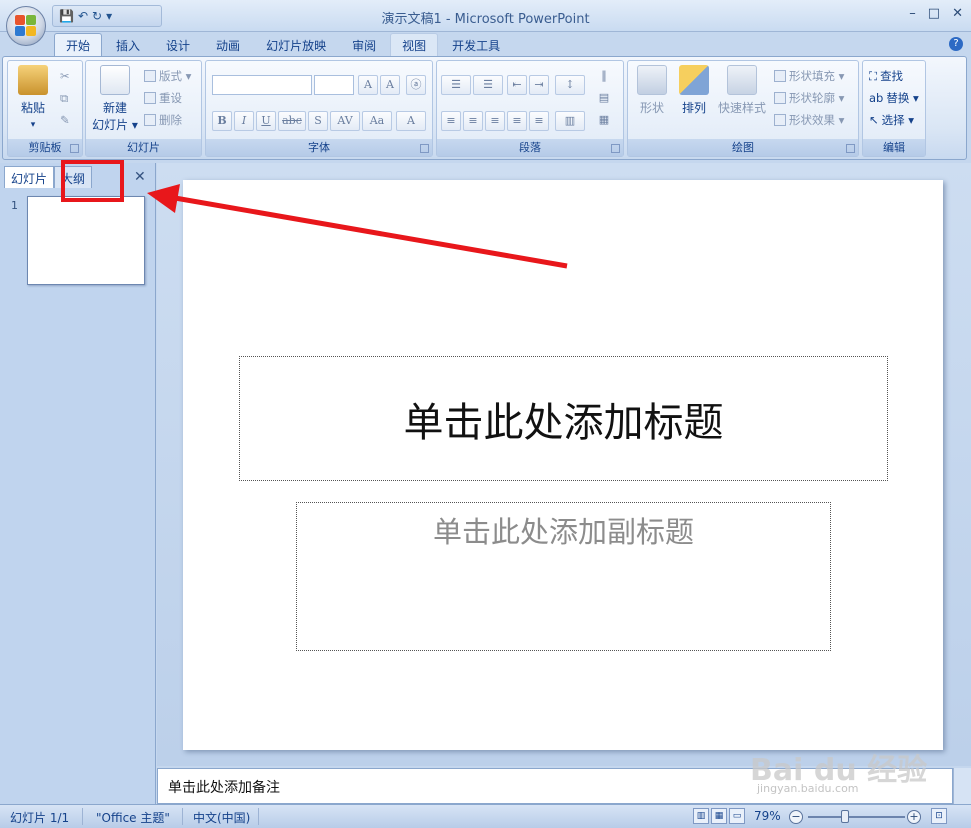  Describe the element at coordinates (845, 816) in the screenshot. I see `zoom-slider-knob` at that location.